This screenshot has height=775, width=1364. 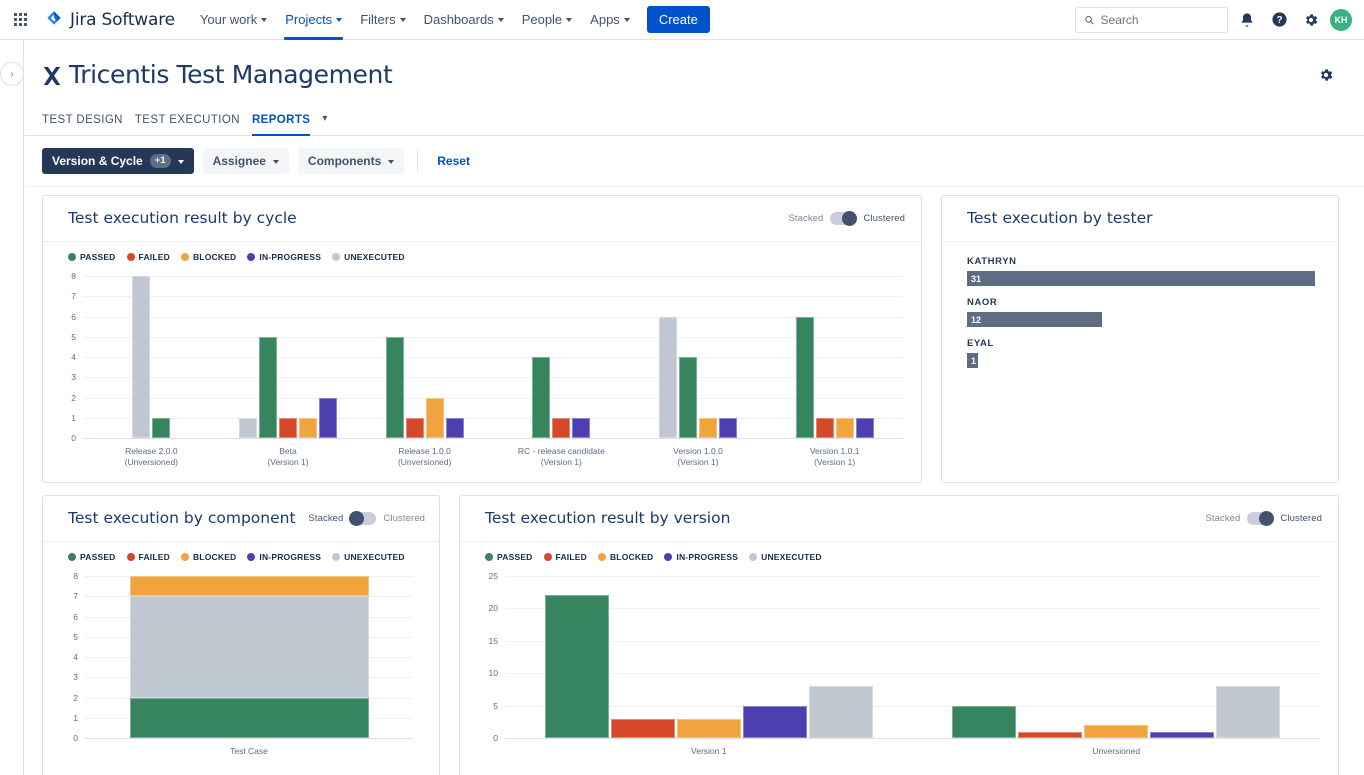 I want to click on card-title: Test execution result by version, so click(x=608, y=518).